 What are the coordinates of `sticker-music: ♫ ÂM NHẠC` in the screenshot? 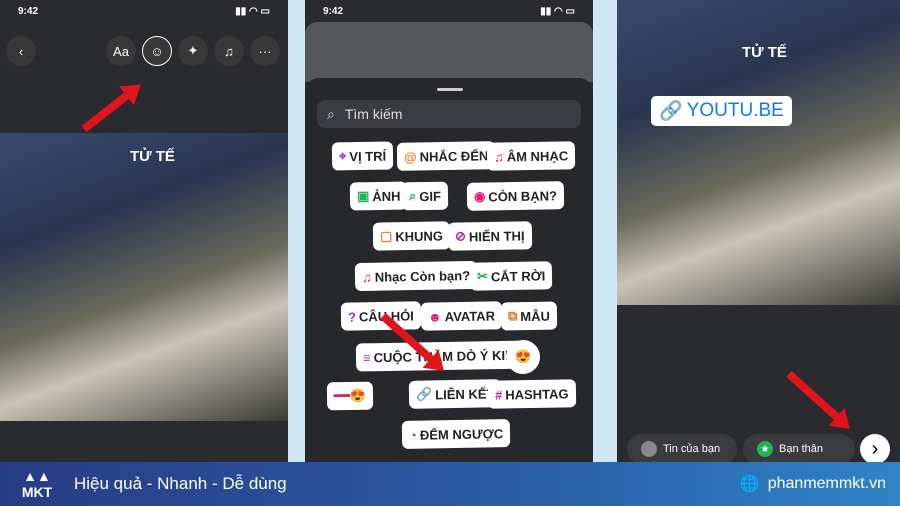 It's located at (531, 156).